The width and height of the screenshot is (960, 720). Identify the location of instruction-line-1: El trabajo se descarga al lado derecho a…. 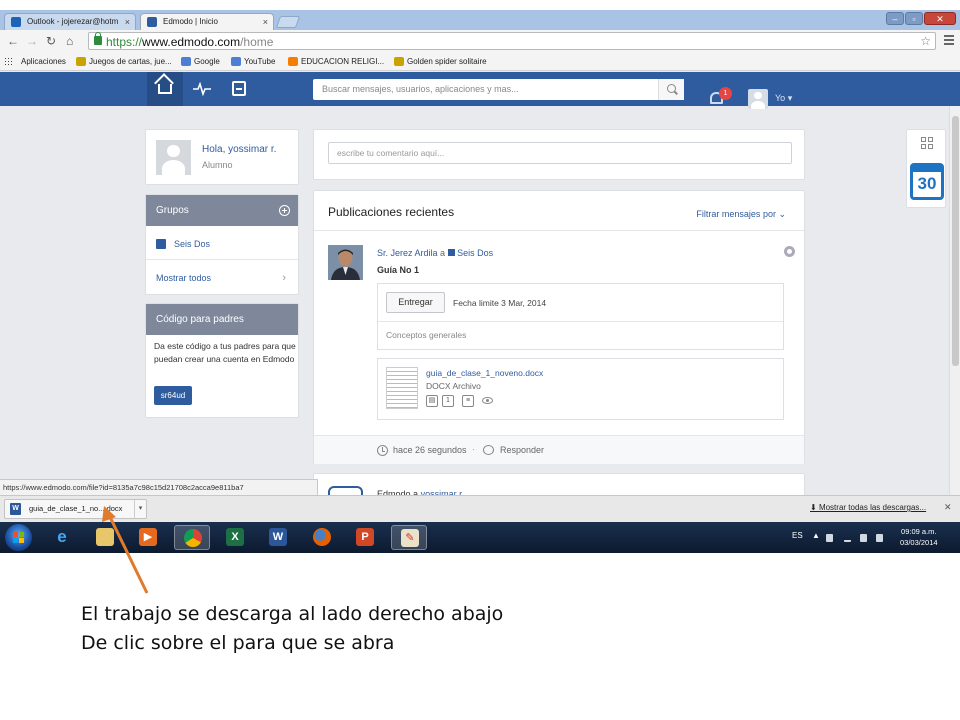
(292, 614).